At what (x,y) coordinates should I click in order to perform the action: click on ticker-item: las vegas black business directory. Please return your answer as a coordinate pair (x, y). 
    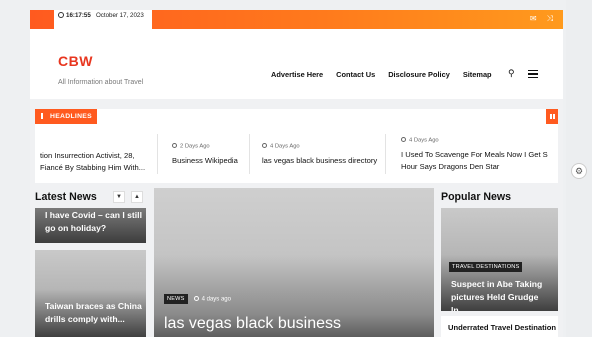
    Looking at the image, I should click on (319, 161).